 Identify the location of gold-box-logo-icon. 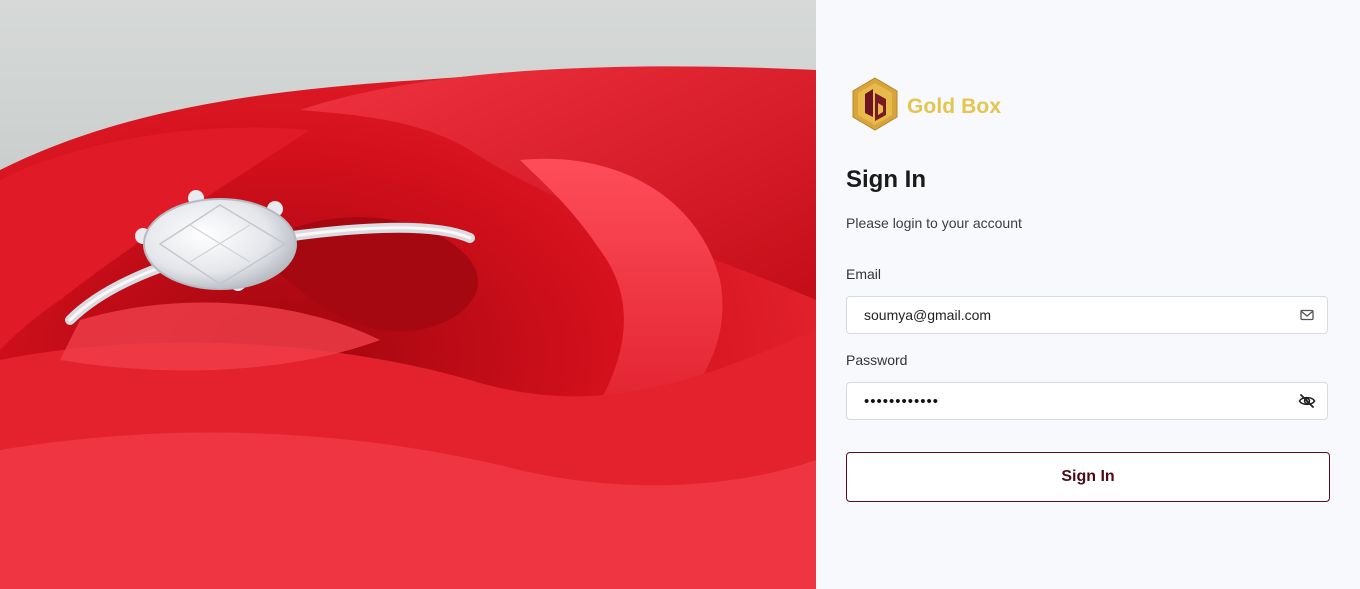
(875, 106).